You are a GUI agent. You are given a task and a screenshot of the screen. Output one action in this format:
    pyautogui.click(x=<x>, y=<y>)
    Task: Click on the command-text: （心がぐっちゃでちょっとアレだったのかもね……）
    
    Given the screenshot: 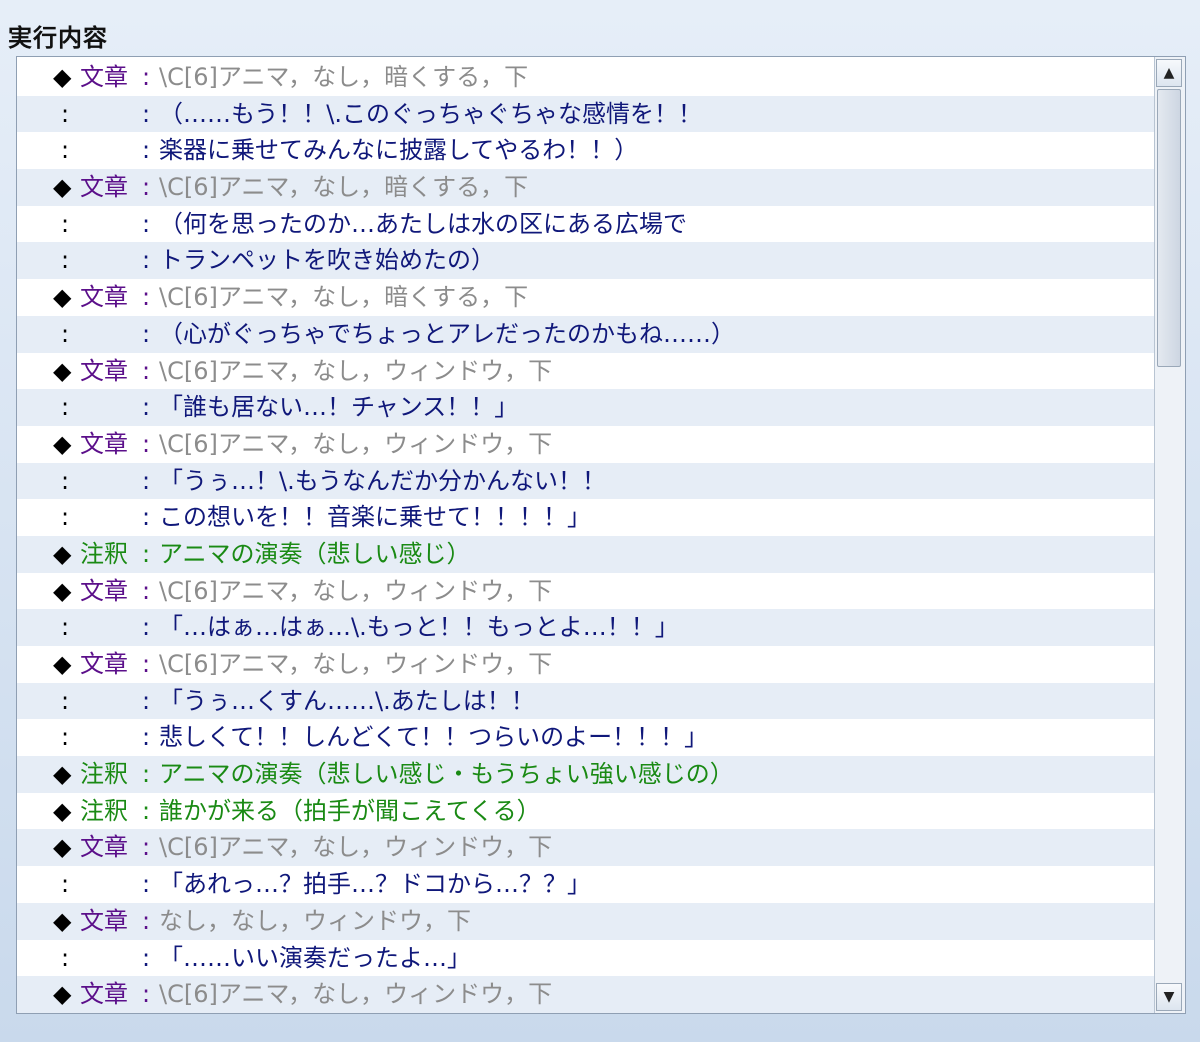 What is the action you would take?
    pyautogui.click(x=447, y=333)
    